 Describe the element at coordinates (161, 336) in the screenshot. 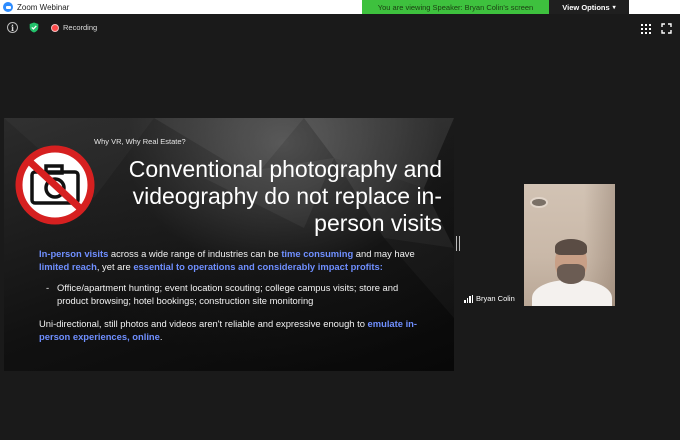

I see `rich-text-segment: .` at that location.